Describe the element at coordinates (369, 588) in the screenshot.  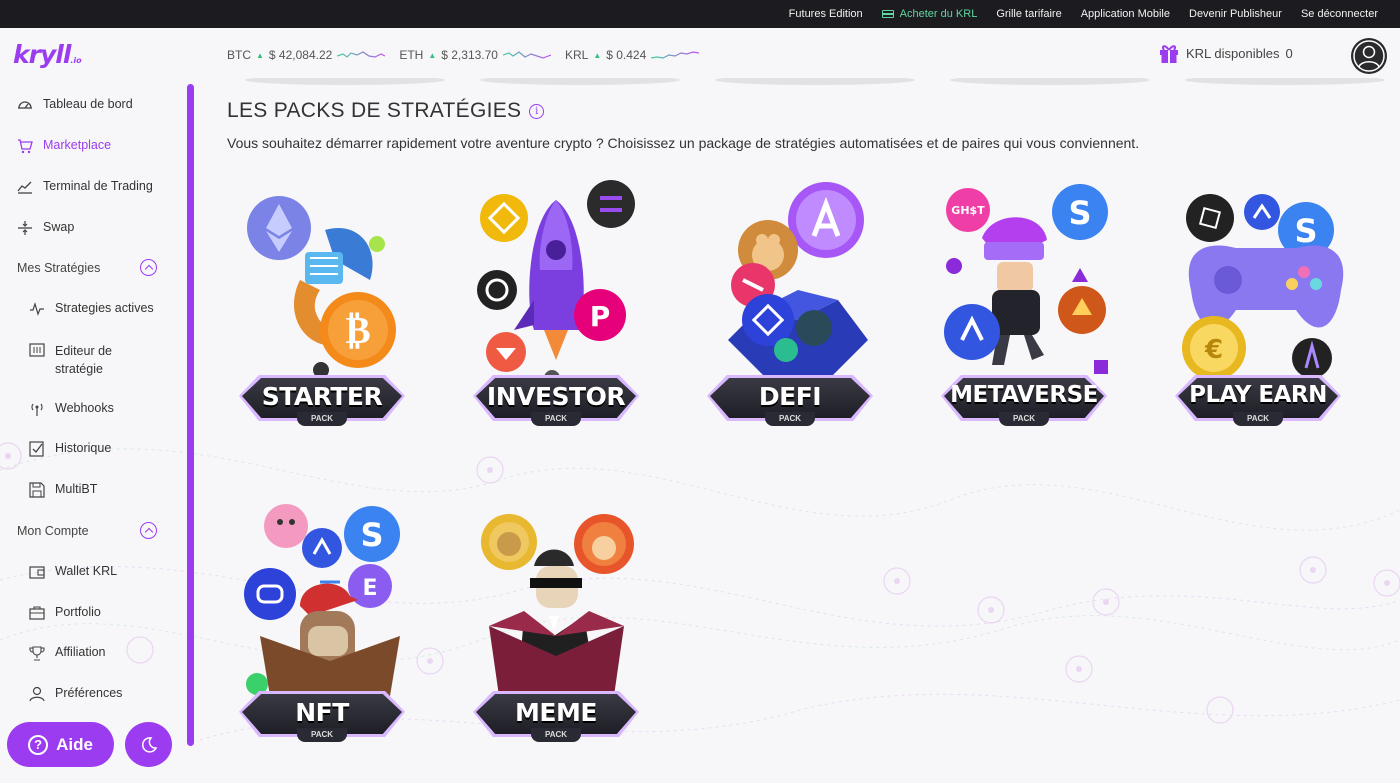
I see `svg-text: E` at that location.